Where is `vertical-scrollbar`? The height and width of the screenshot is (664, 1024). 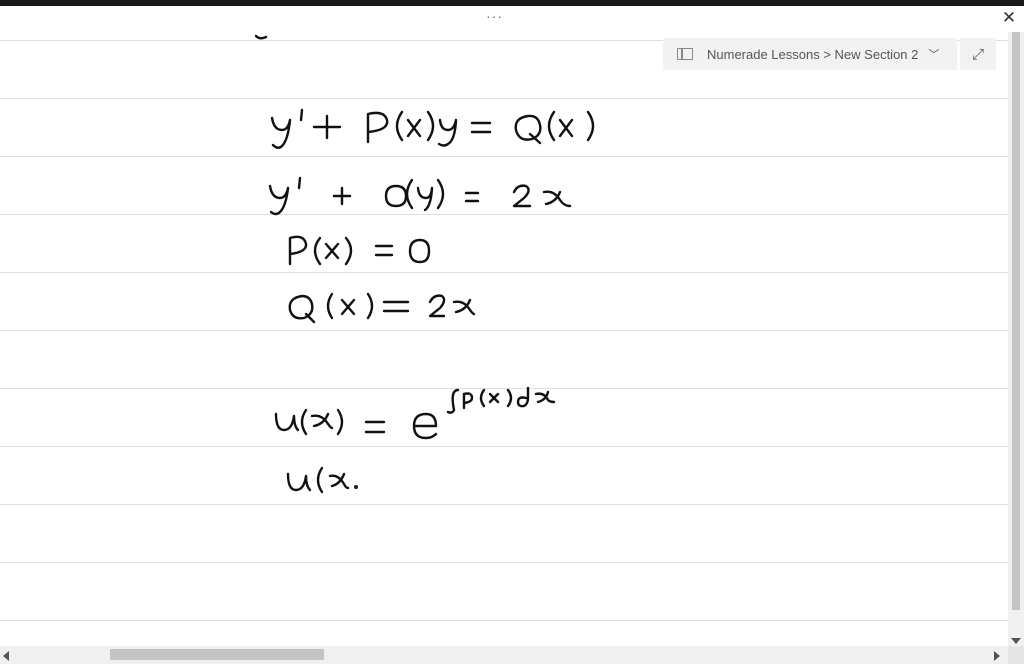
vertical-scrollbar is located at coordinates (1016, 339).